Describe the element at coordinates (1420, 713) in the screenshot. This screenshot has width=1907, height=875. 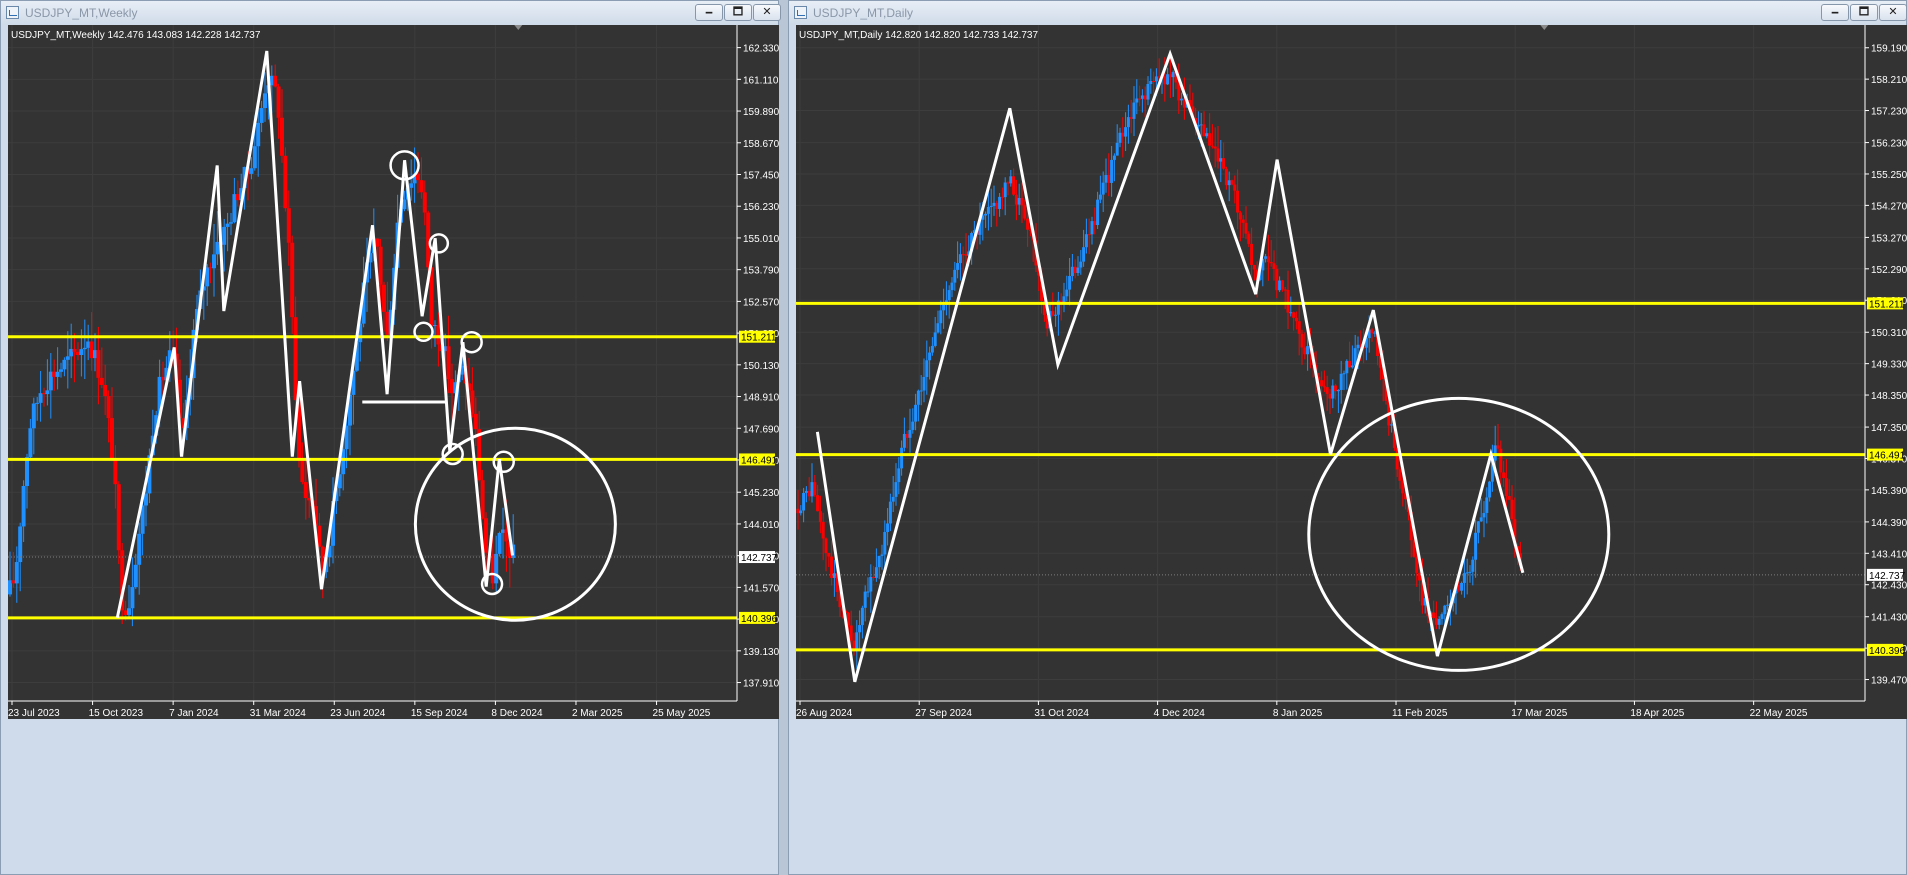
I see `date-tick-label: 11 Feb 2025` at that location.